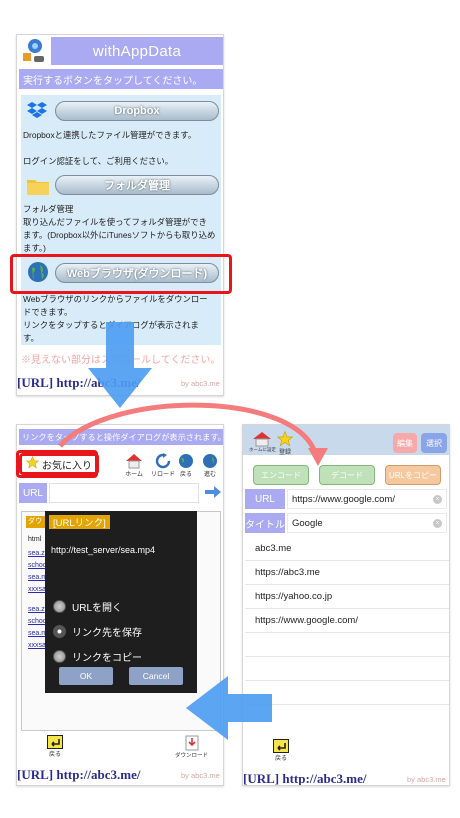  What do you see at coordinates (188, 429) in the screenshot?
I see `curve-arrow-icon` at bounding box center [188, 429].